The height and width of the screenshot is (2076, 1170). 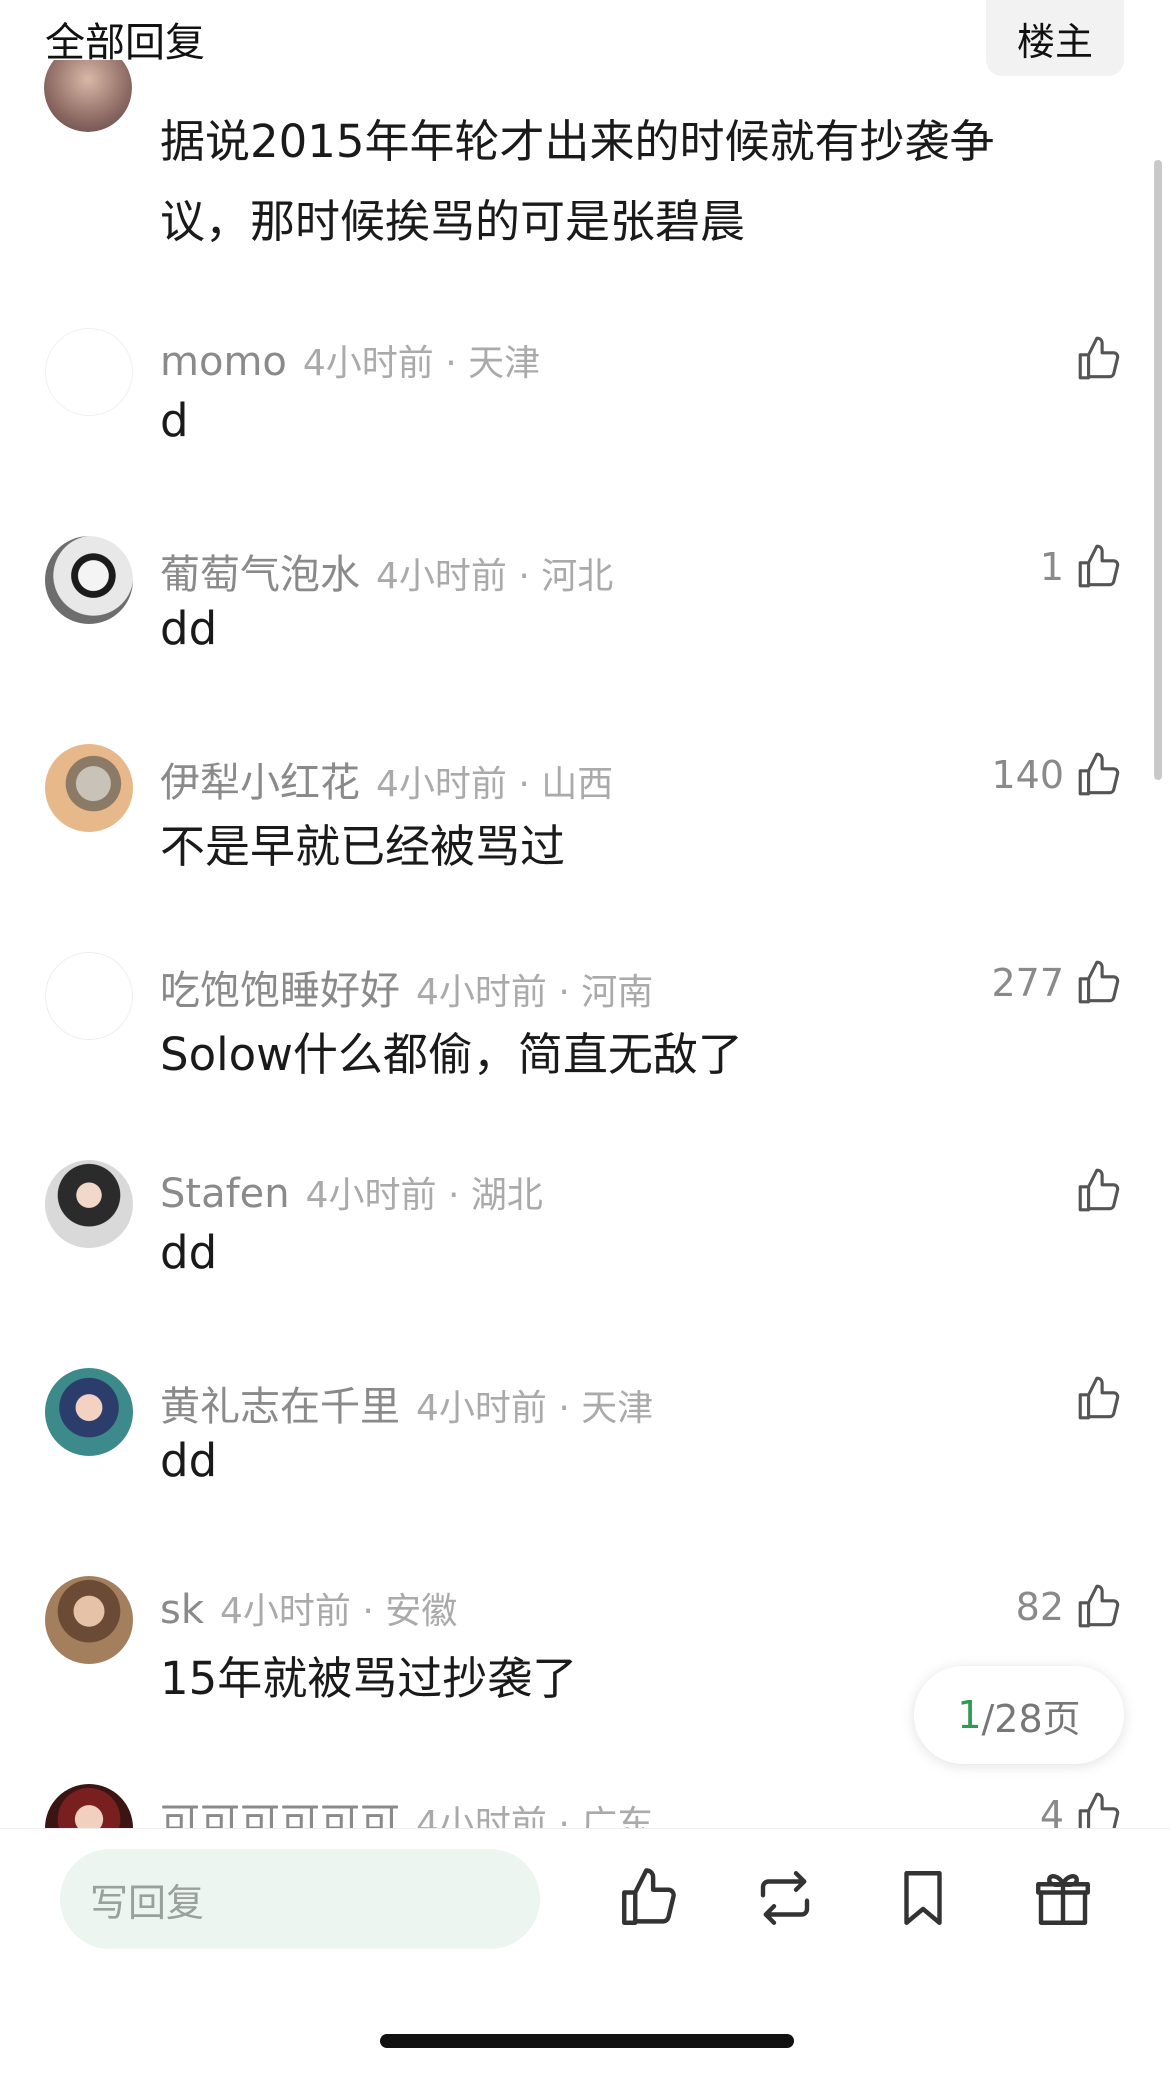 What do you see at coordinates (535, 992) in the screenshot?
I see `comment-meta: 4小时前 · 河南` at bounding box center [535, 992].